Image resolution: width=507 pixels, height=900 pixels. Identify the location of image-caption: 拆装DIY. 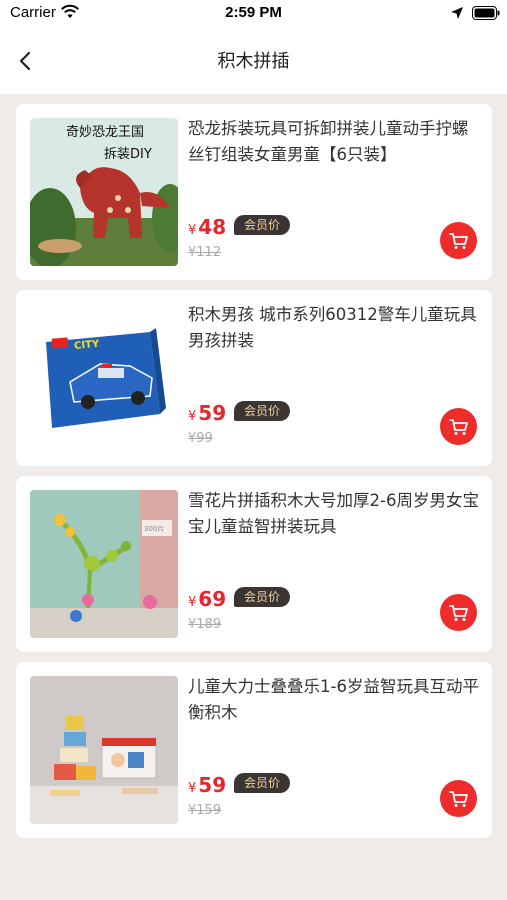
(128, 154).